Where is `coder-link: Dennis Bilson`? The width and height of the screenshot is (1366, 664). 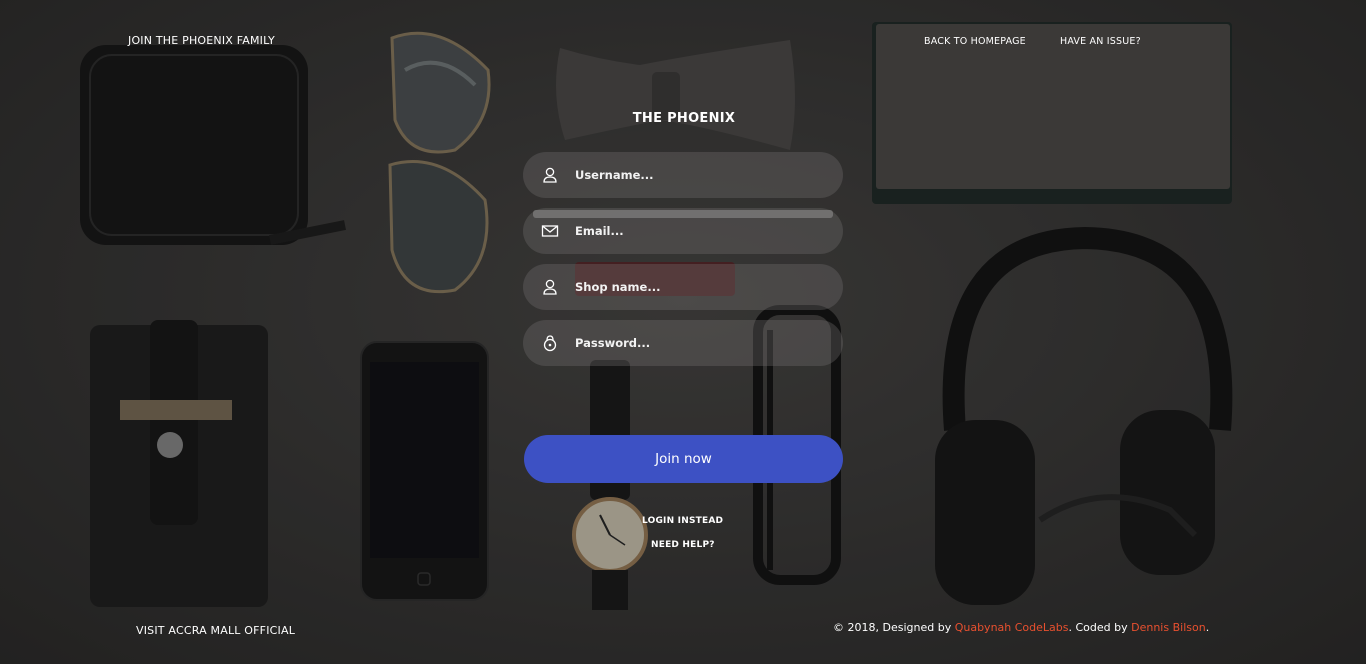 coder-link: Dennis Bilson is located at coordinates (1168, 627).